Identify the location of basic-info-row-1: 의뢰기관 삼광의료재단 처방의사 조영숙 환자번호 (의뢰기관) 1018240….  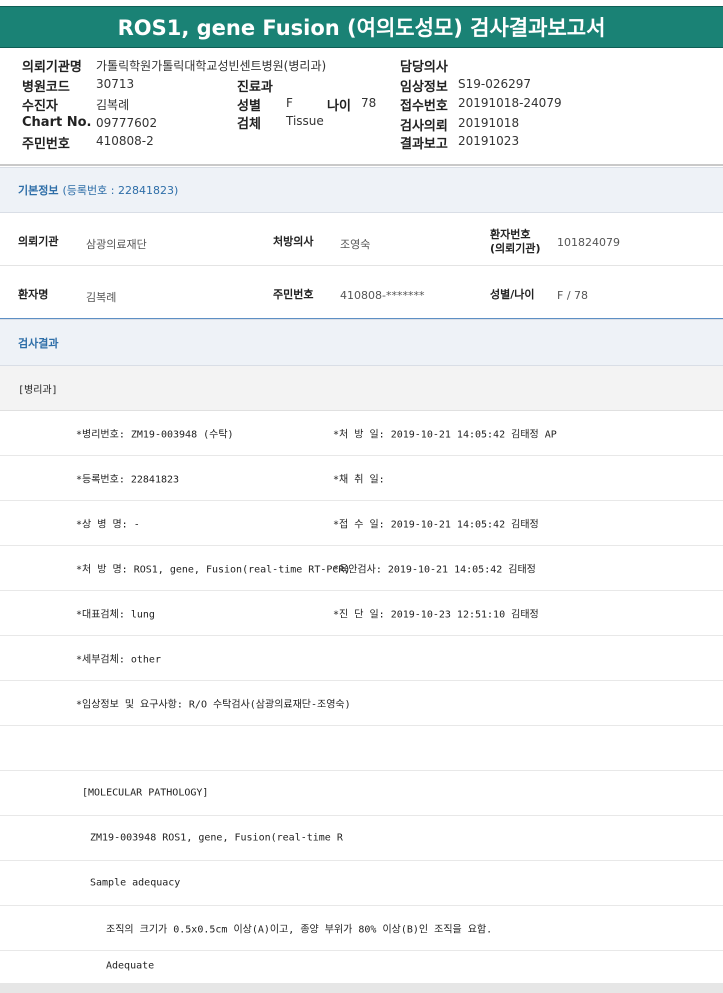
(361, 240).